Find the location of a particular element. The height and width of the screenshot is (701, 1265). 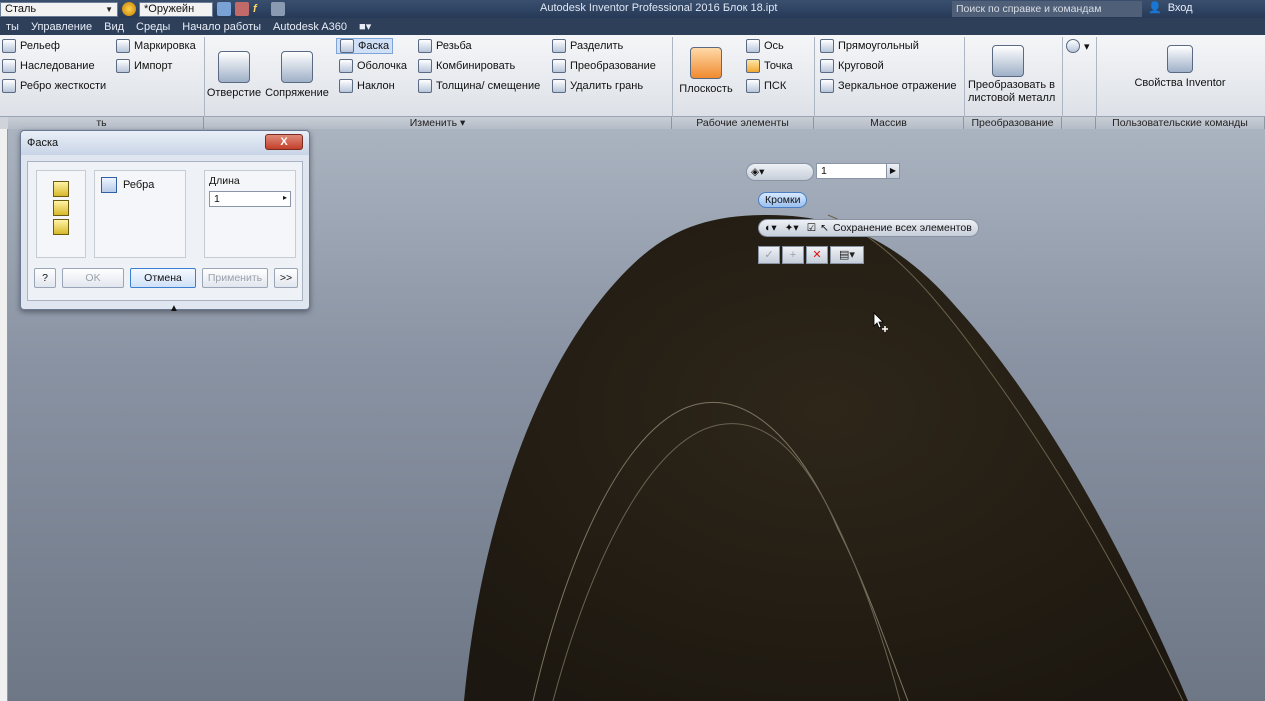

mirror-button: Зеркальное отражение is located at coordinates (888, 86).